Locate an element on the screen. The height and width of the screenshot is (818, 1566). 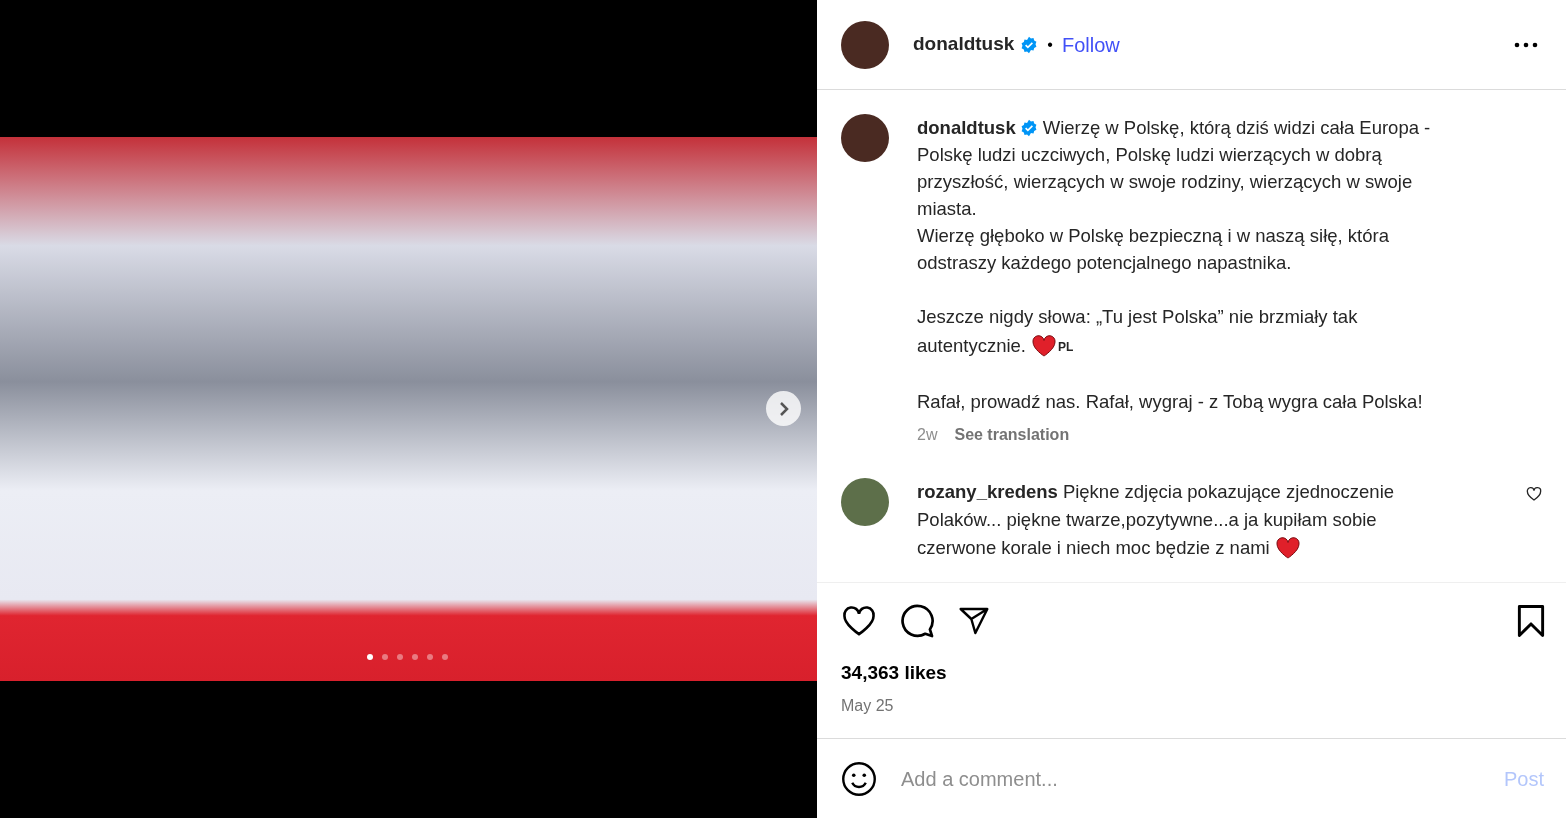
caption-text: Polskę ludzi uczciwych, Polskę ludzi wierzących w dobrą is located at coordinates (1149, 155).